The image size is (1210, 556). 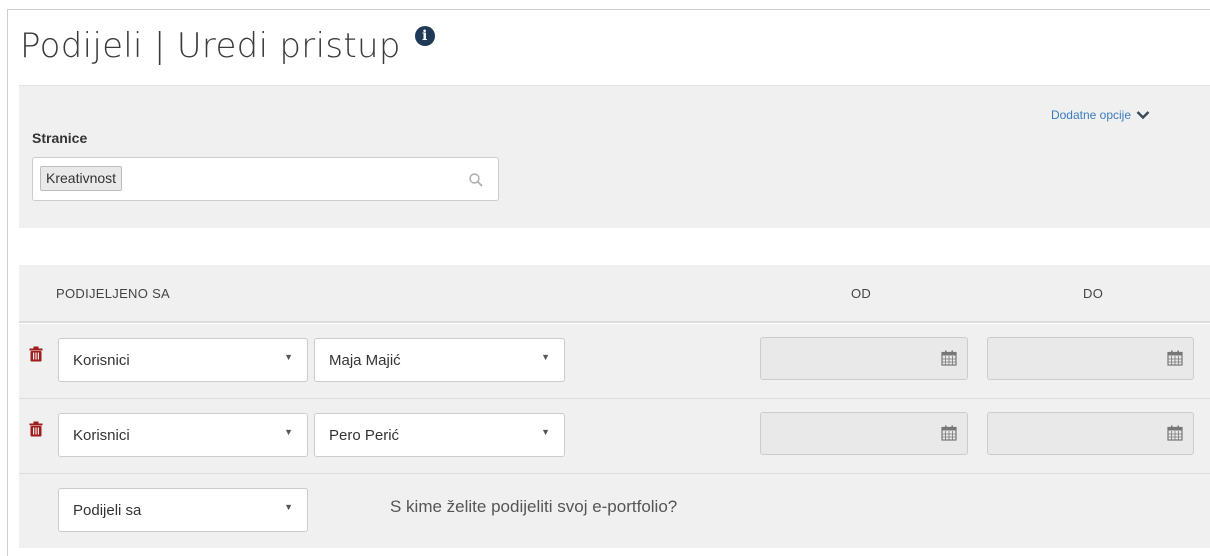 I want to click on share-with-select: Podijeli sa ▼, so click(x=183, y=510).